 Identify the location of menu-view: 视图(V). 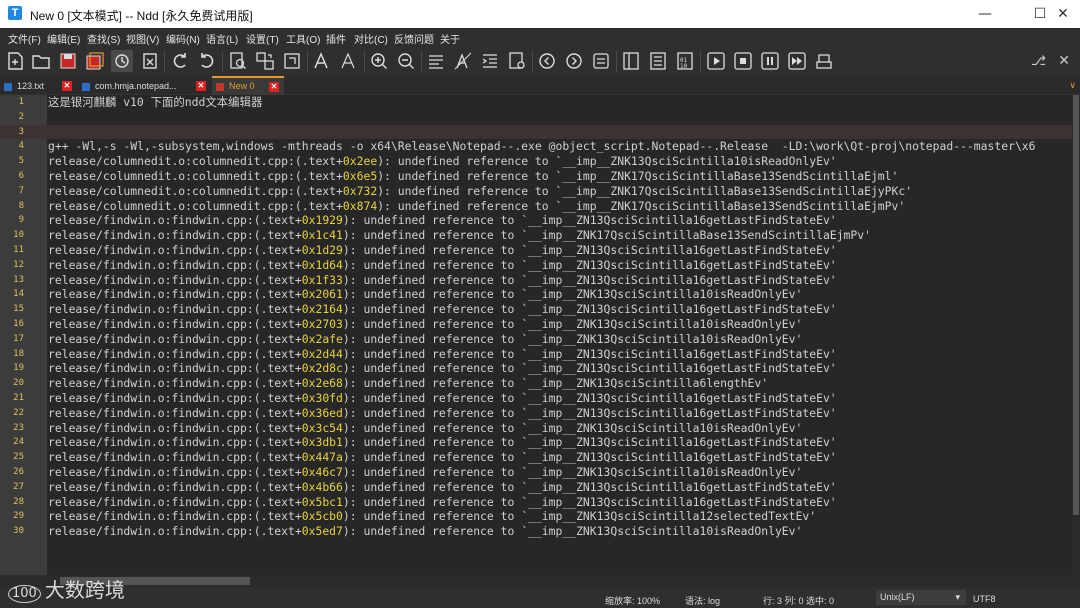
(142, 38).